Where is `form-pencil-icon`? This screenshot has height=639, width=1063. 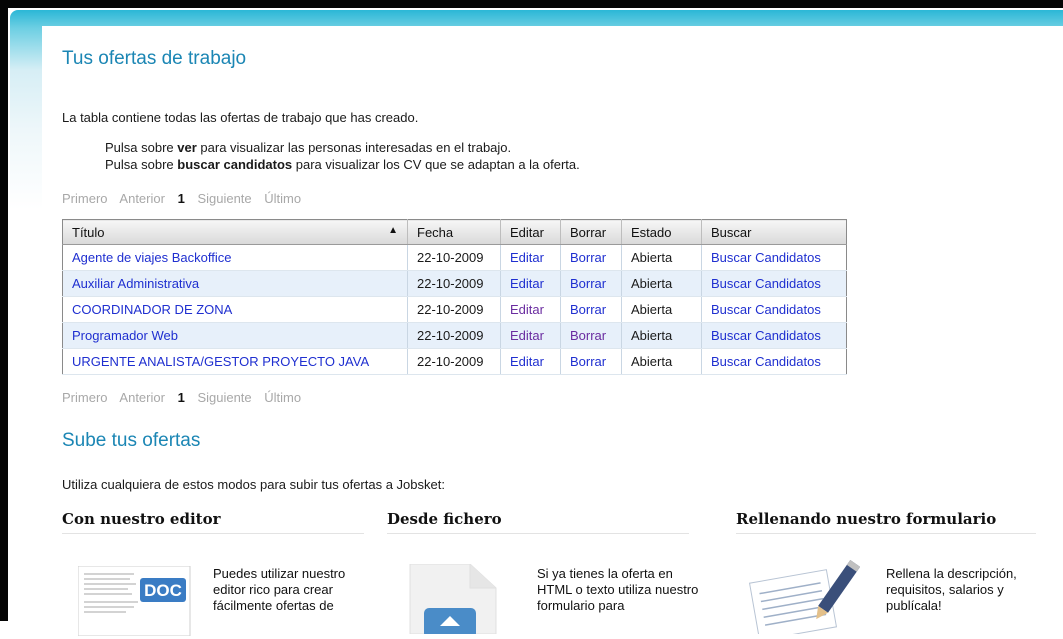 form-pencil-icon is located at coordinates (804, 598).